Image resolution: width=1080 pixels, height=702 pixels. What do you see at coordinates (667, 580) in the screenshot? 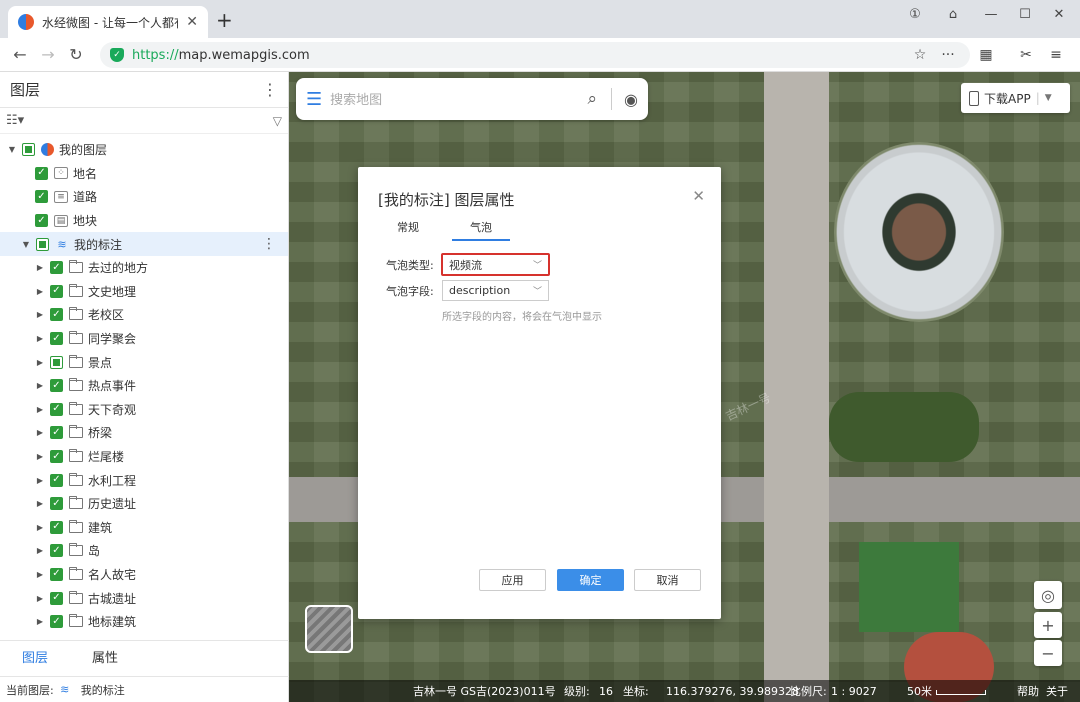
I see `cancel-button: 取消` at bounding box center [667, 580].